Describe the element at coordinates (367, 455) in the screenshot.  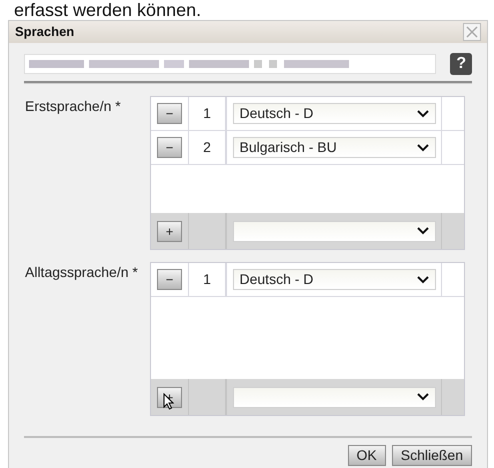
I see `ok-button: OK` at that location.